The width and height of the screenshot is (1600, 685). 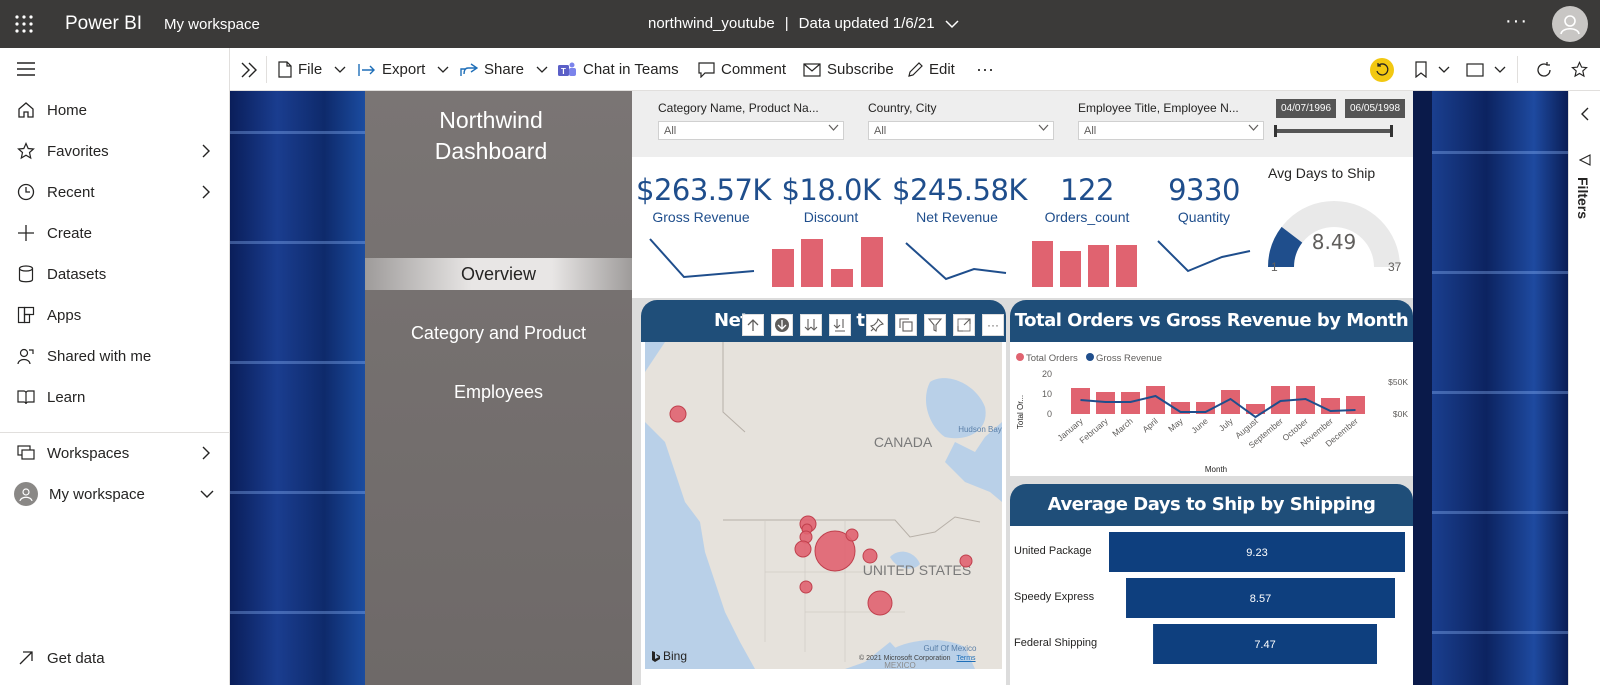 I want to click on legend-marker-orders, so click(x=1020, y=357).